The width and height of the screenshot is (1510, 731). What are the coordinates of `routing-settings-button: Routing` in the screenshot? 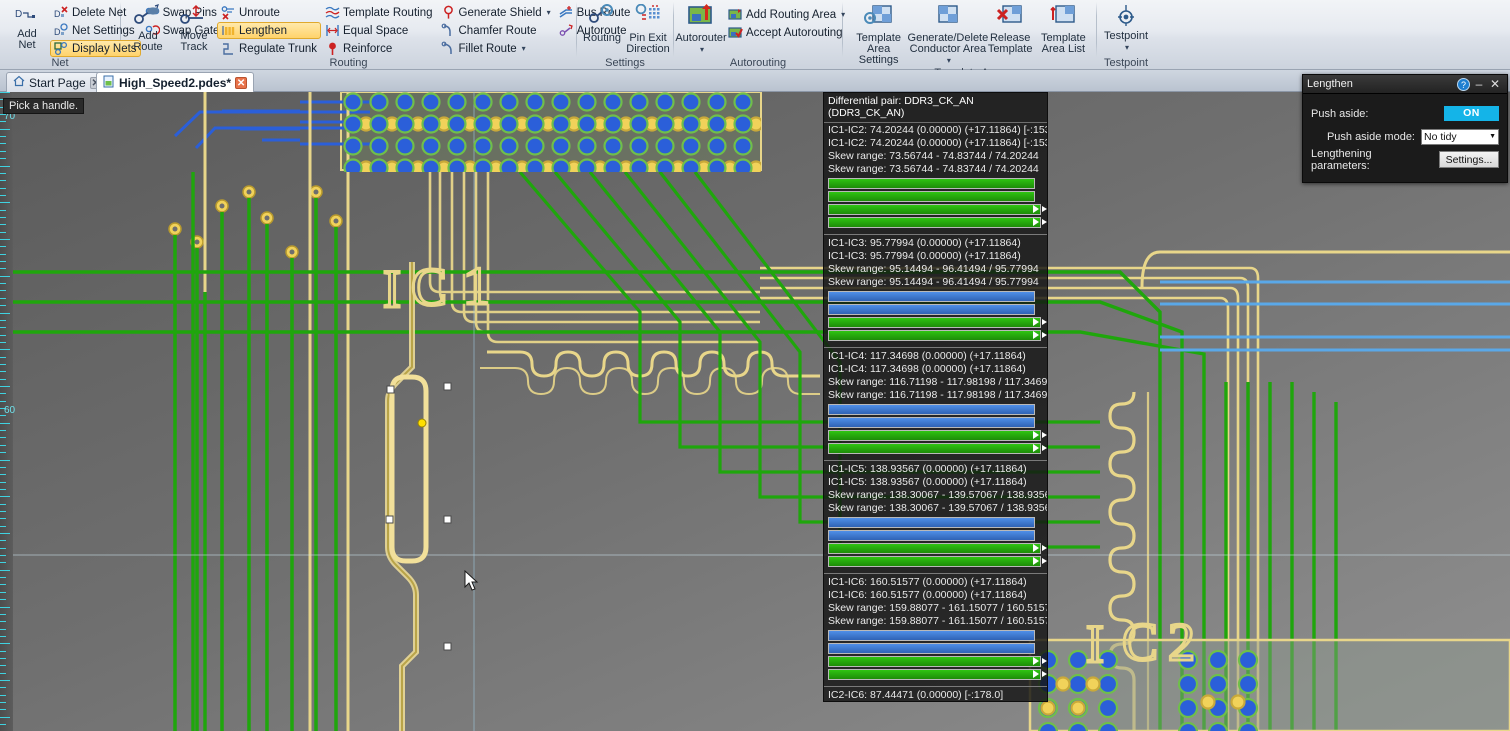 It's located at (602, 24).